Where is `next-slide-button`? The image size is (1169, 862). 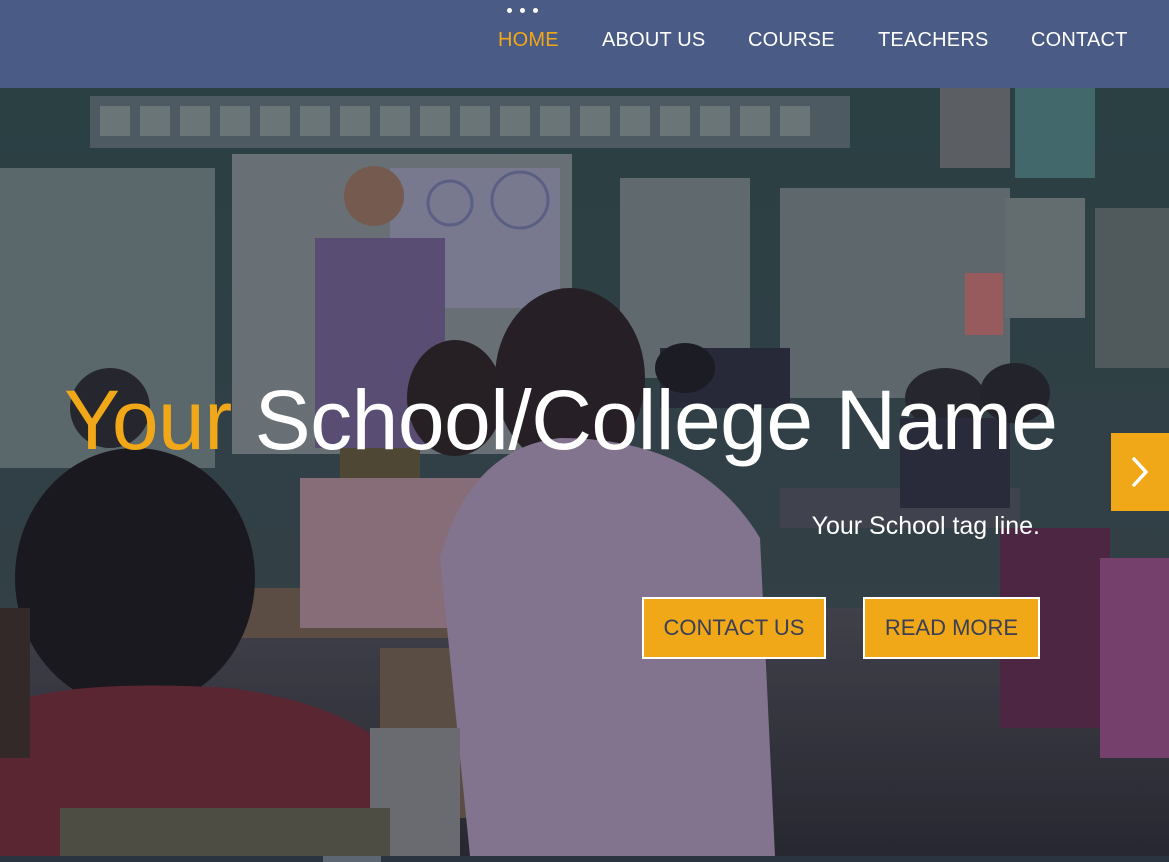
next-slide-button is located at coordinates (1140, 472).